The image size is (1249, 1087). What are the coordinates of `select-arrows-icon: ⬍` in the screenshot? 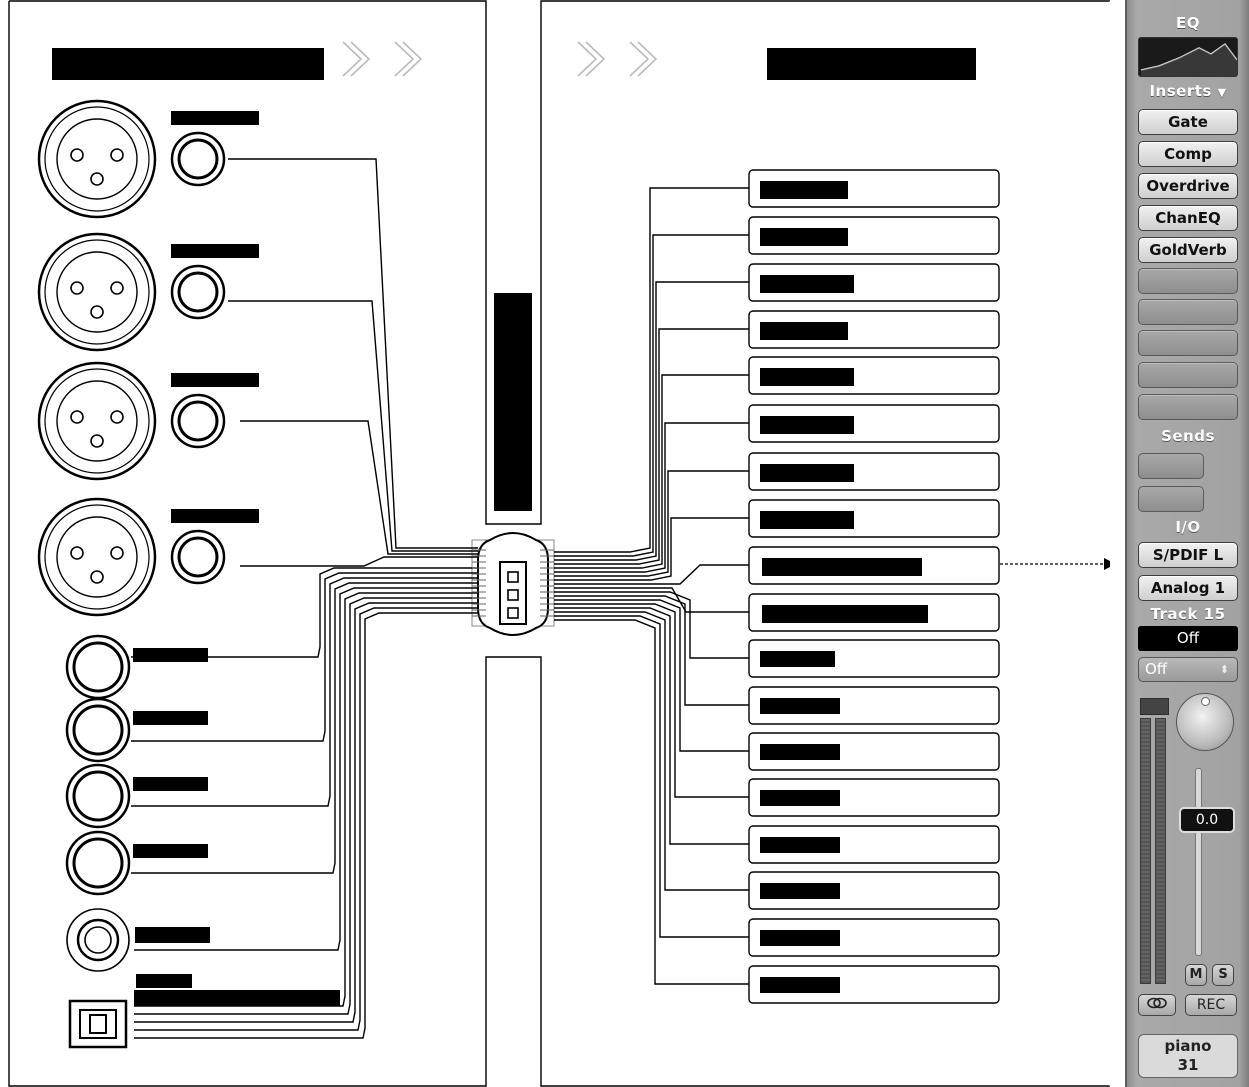 It's located at (1224, 669).